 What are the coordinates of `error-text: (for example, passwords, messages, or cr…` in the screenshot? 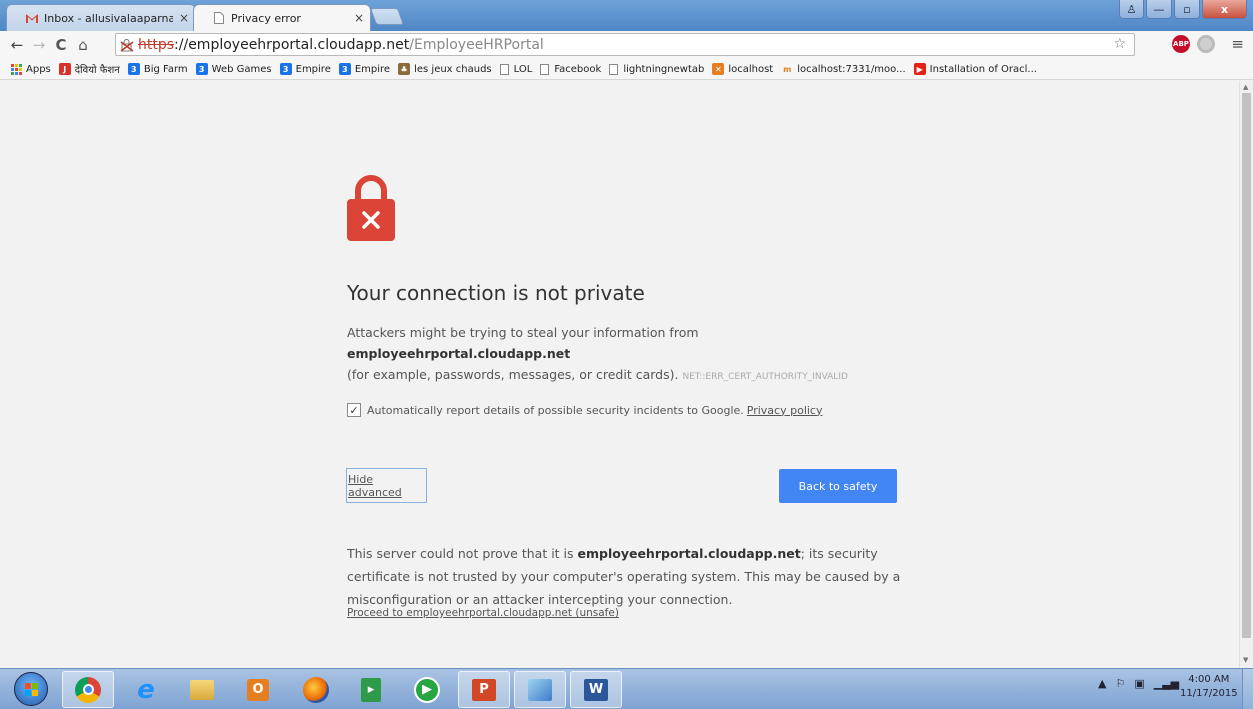 It's located at (513, 374).